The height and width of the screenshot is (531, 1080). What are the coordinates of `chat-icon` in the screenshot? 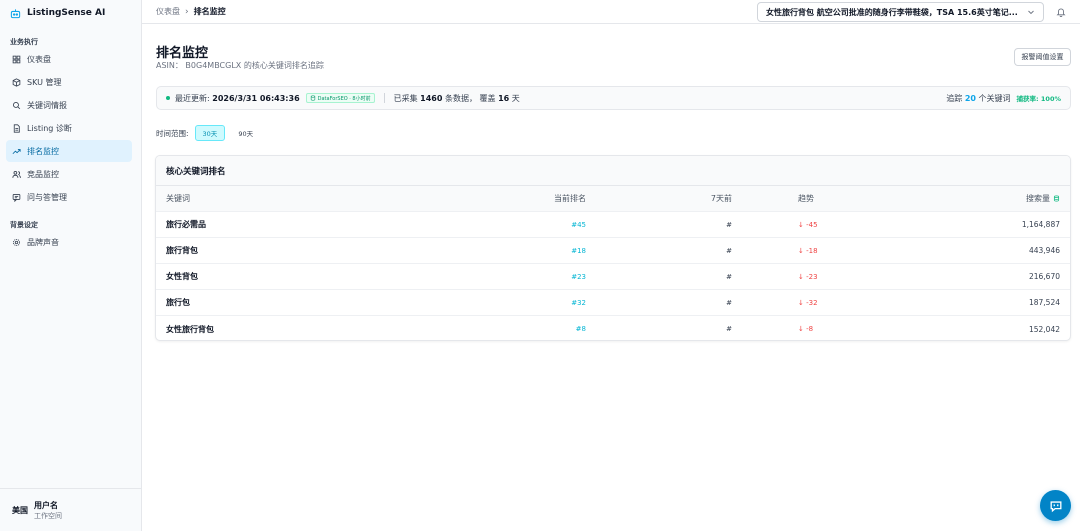 It's located at (16, 197).